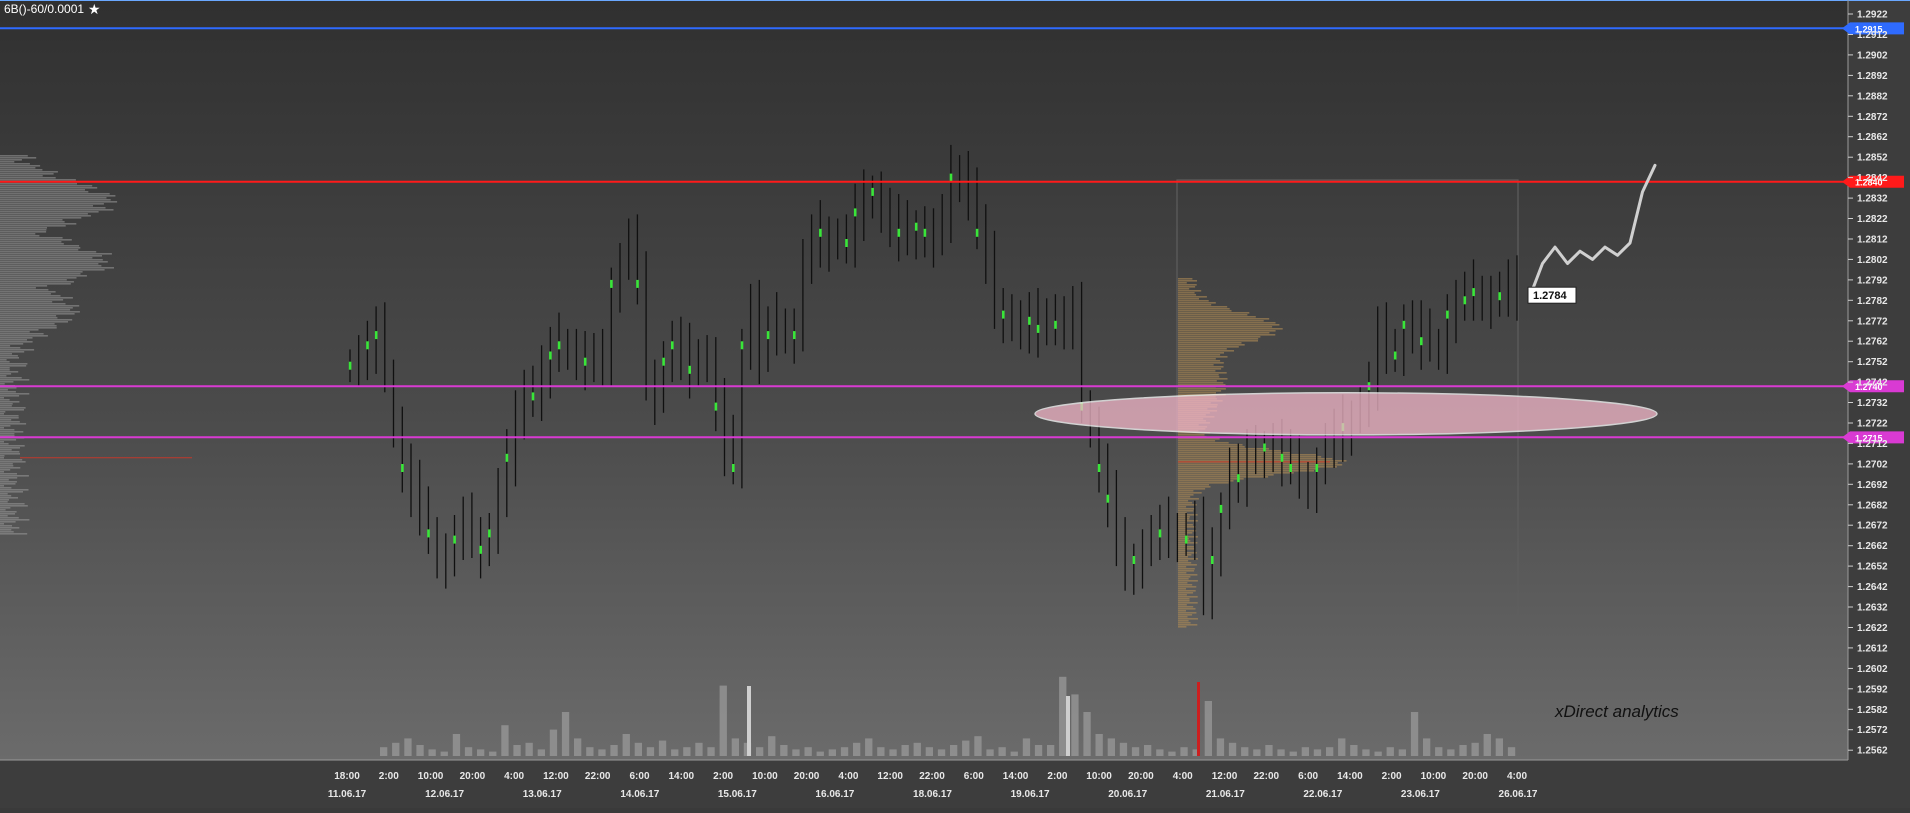  Describe the element at coordinates (1872, 137) in the screenshot. I see `price-tick-label: 1.2862` at that location.